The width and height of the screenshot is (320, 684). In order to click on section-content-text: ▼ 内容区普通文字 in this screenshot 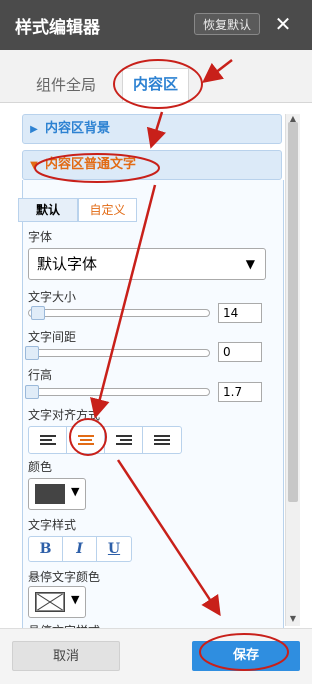, I will do `click(152, 165)`.